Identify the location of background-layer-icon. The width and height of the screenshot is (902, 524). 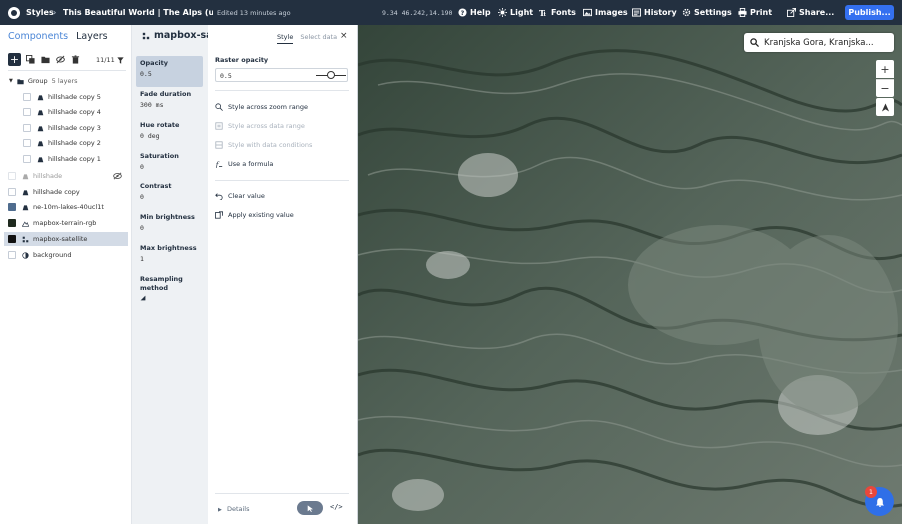
(25, 255).